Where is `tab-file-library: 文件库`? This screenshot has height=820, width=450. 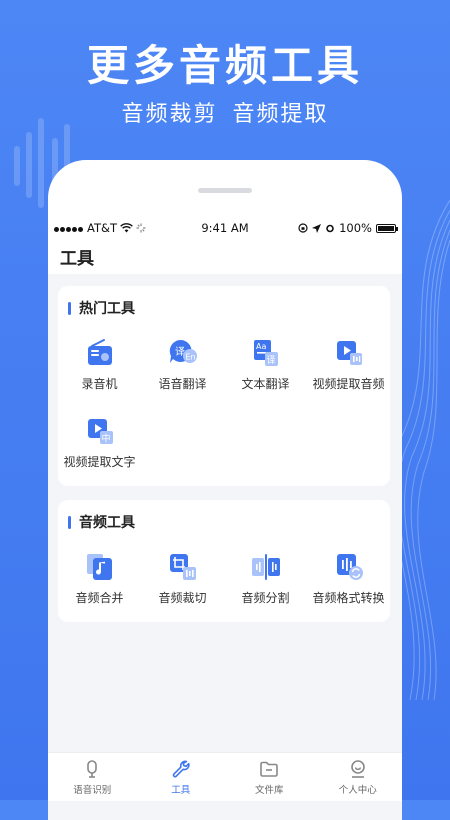
tab-file-library: 文件库 is located at coordinates (269, 777).